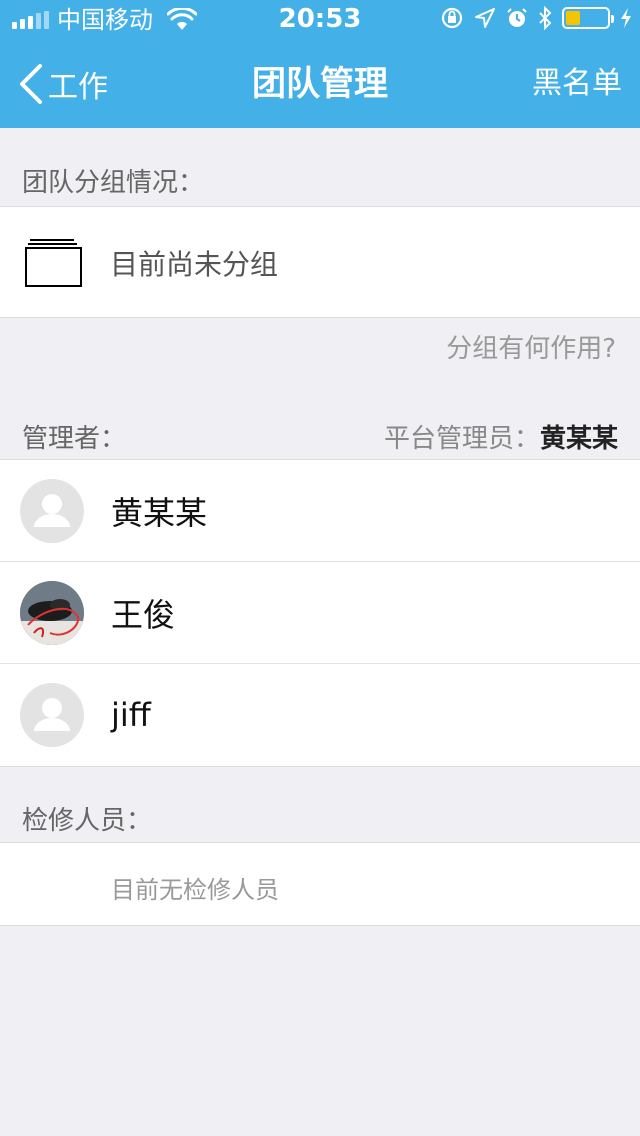  I want to click on maintenance-section-label: 检修人员：, so click(87, 821).